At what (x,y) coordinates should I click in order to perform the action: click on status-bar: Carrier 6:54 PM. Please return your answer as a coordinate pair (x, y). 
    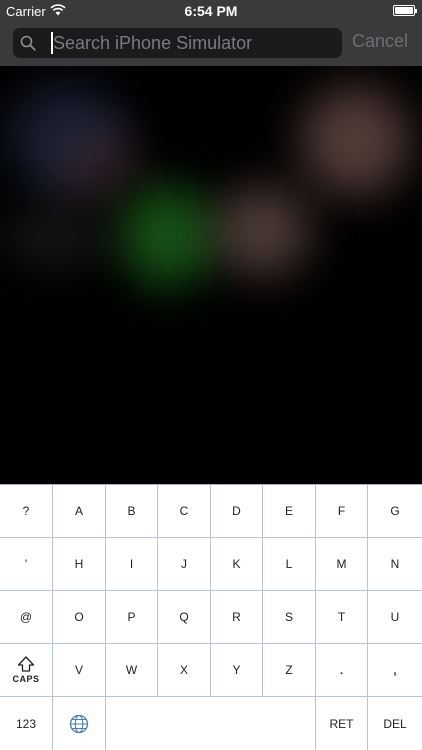
    Looking at the image, I should click on (211, 11).